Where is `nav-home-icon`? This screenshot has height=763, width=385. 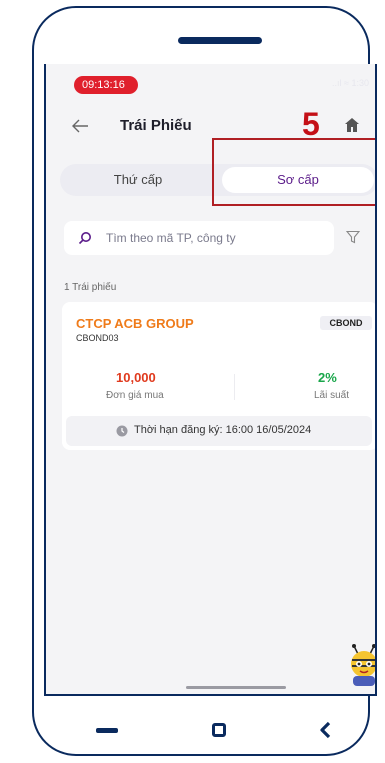
nav-home-icon is located at coordinates (219, 730).